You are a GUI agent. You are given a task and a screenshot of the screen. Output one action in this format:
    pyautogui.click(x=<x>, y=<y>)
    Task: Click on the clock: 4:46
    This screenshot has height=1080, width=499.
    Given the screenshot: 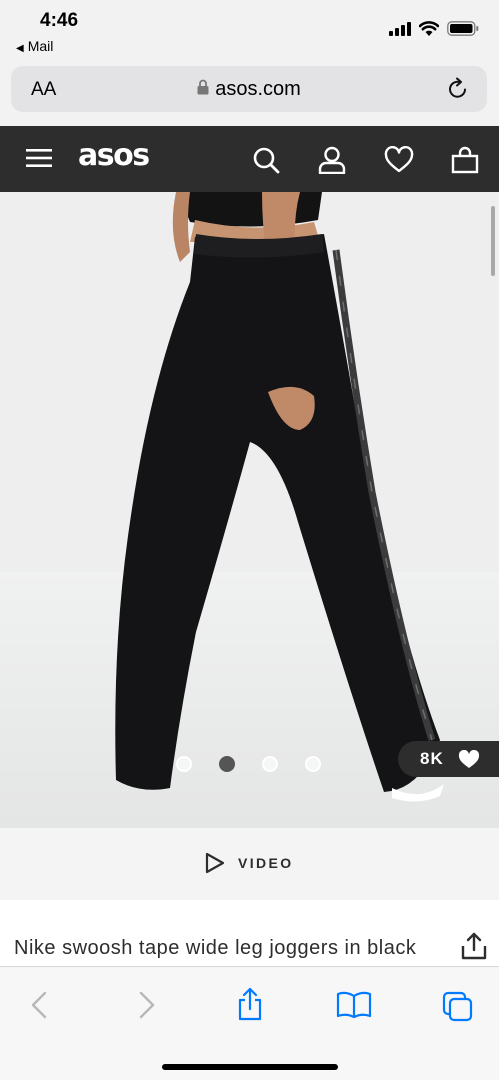 What is the action you would take?
    pyautogui.click(x=59, y=20)
    